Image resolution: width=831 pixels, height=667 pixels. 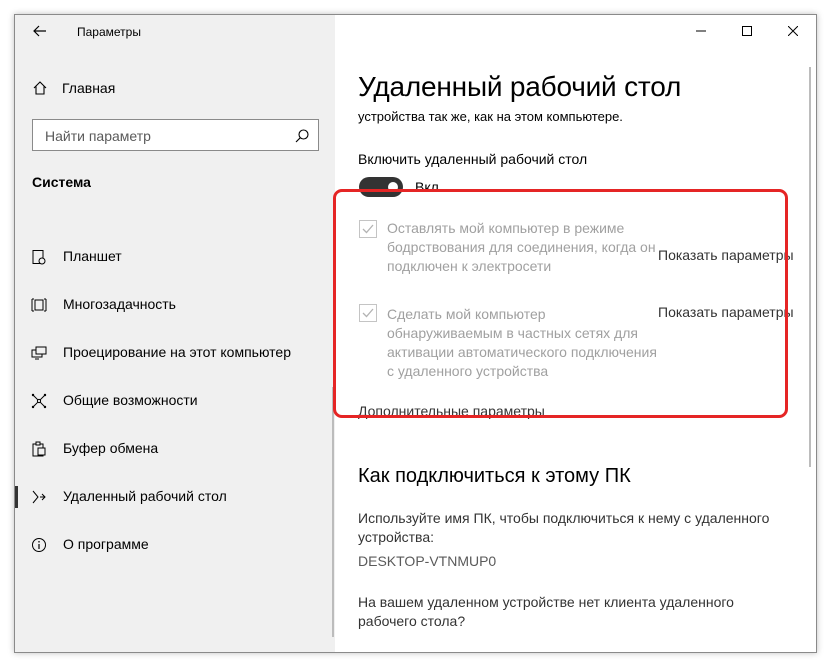 I want to click on sidebar-item-label: Удаленный рабочий стол, so click(x=145, y=496).